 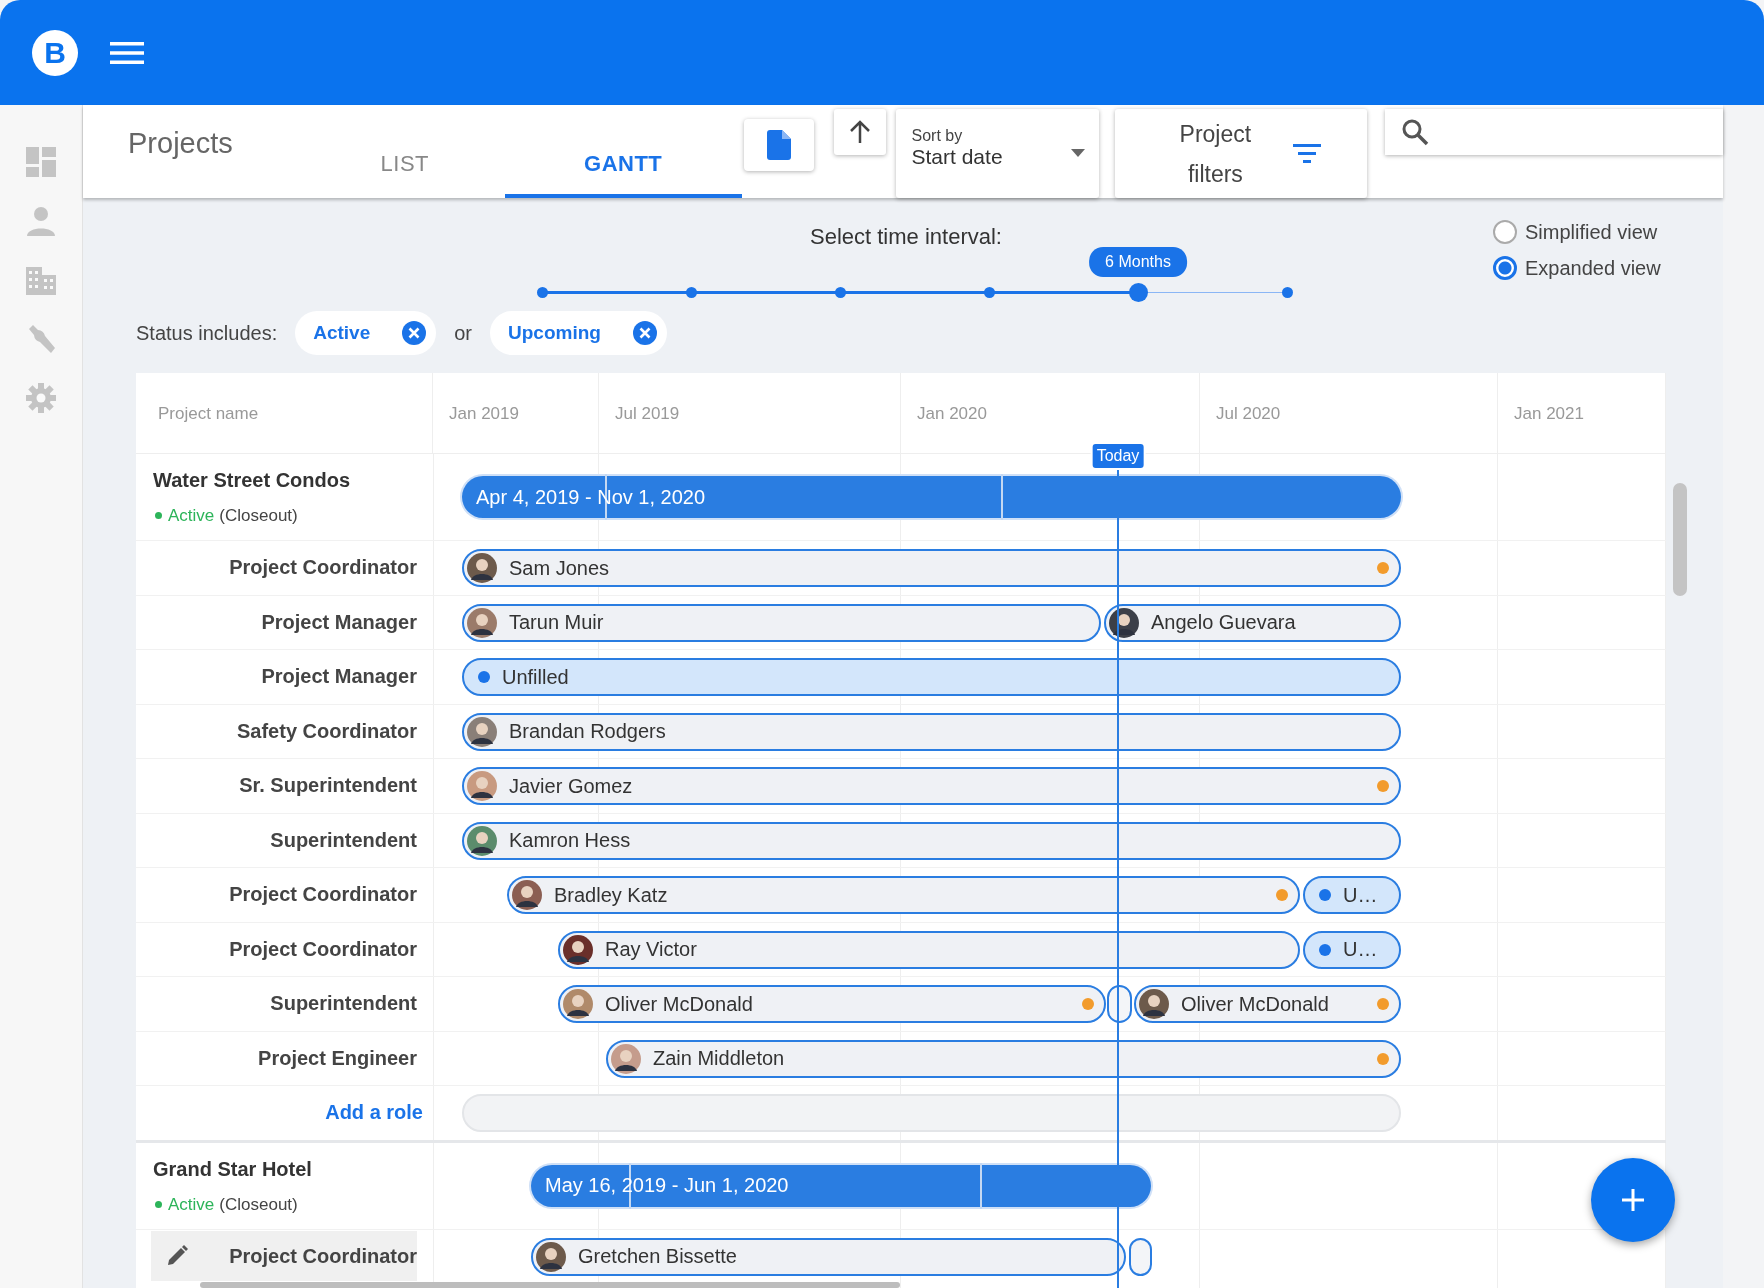 What do you see at coordinates (931, 731) in the screenshot?
I see `assignment-bar: Brandan Rodgers` at bounding box center [931, 731].